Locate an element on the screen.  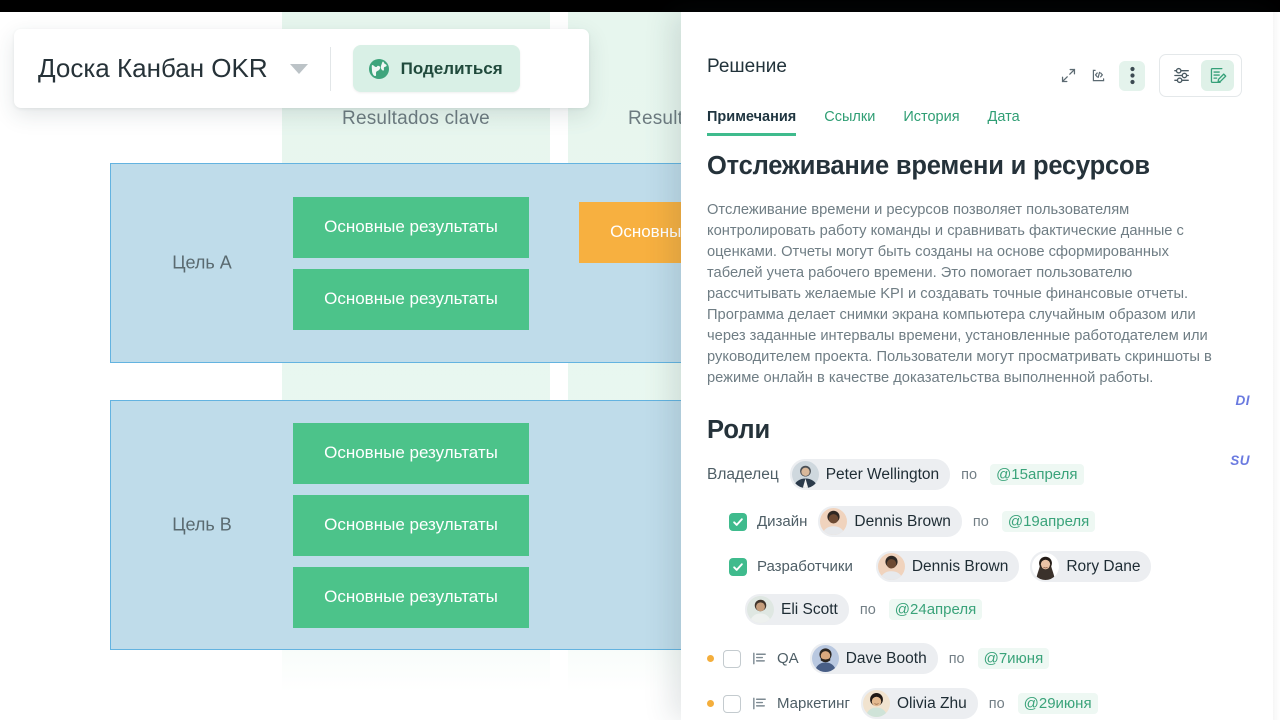
sliders-icon is located at coordinates (1182, 76).